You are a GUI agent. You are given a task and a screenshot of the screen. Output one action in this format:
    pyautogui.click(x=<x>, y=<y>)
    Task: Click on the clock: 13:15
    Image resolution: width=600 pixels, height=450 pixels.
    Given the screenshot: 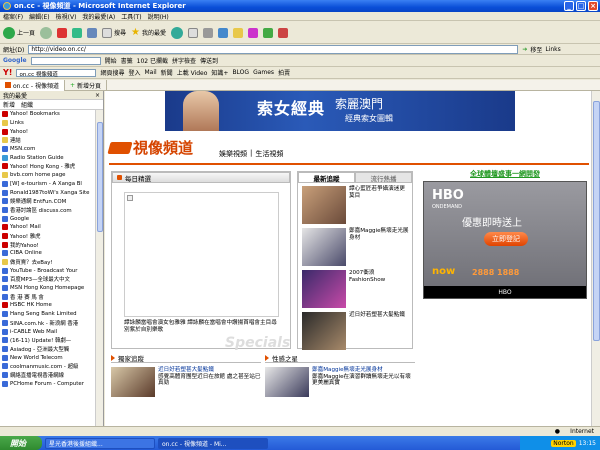 What is the action you would take?
    pyautogui.click(x=587, y=443)
    